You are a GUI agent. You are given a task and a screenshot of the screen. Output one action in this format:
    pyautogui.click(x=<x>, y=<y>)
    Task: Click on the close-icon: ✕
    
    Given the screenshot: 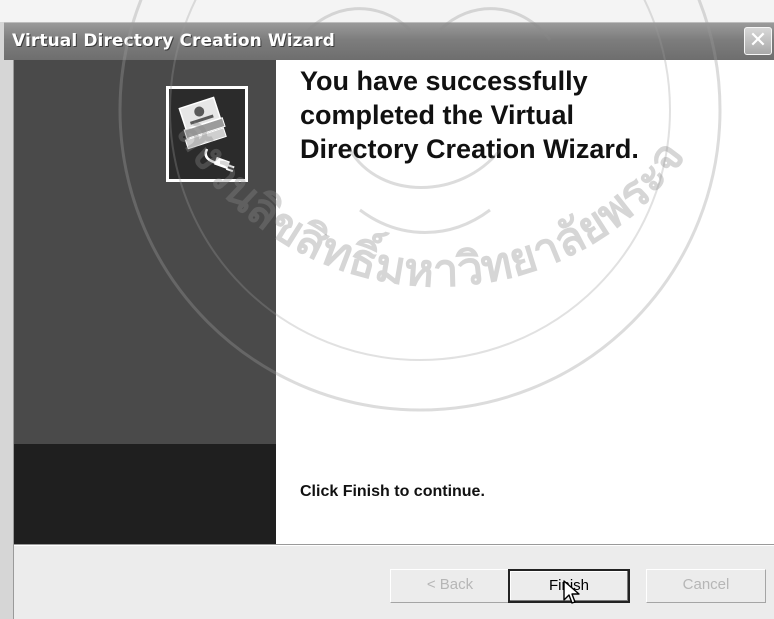 What is the action you would take?
    pyautogui.click(x=758, y=40)
    